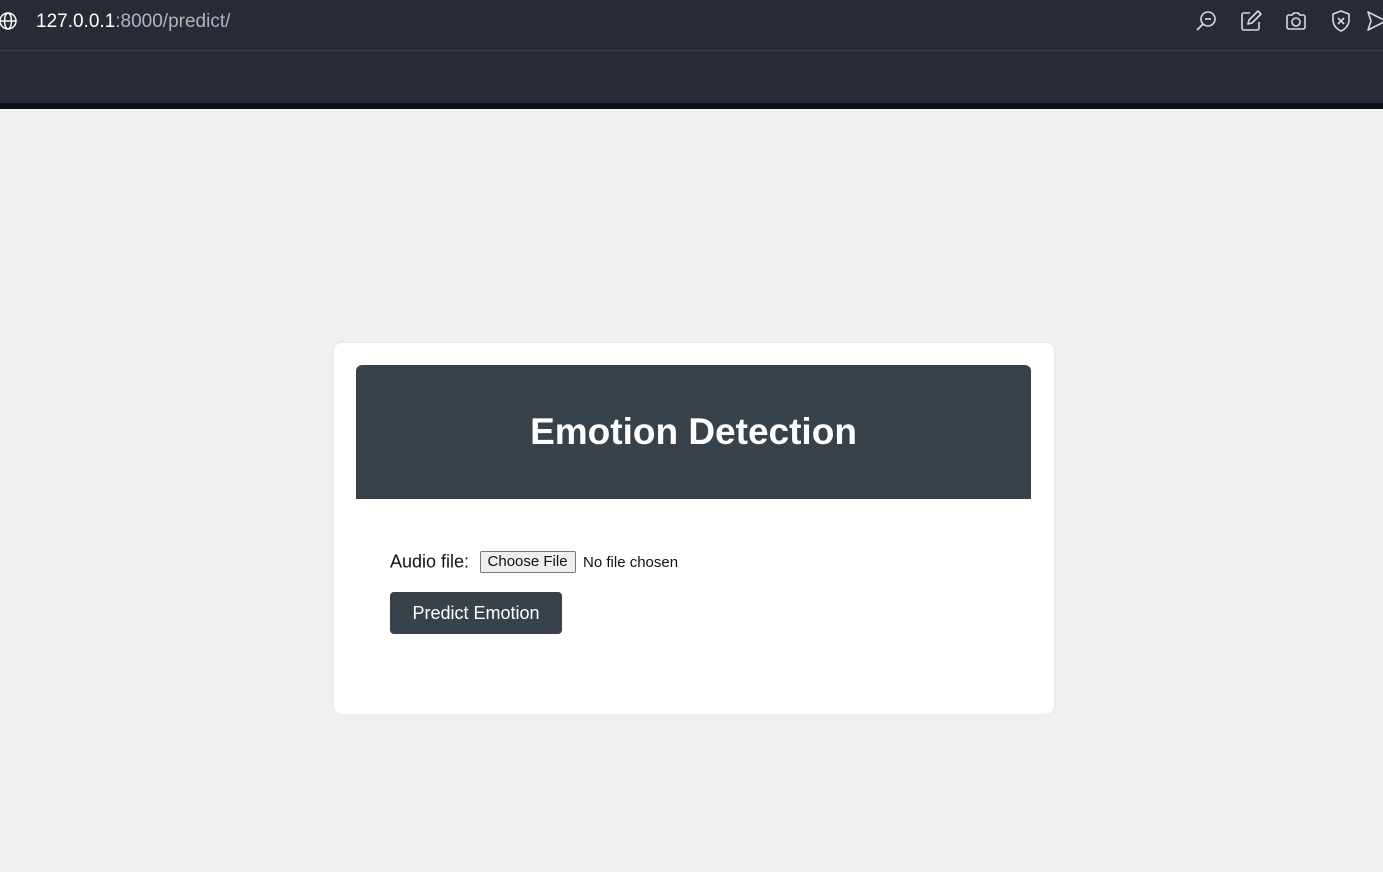 The height and width of the screenshot is (872, 1383). I want to click on audio-file-field: Audio file: Choose File No file chosen, so click(534, 563).